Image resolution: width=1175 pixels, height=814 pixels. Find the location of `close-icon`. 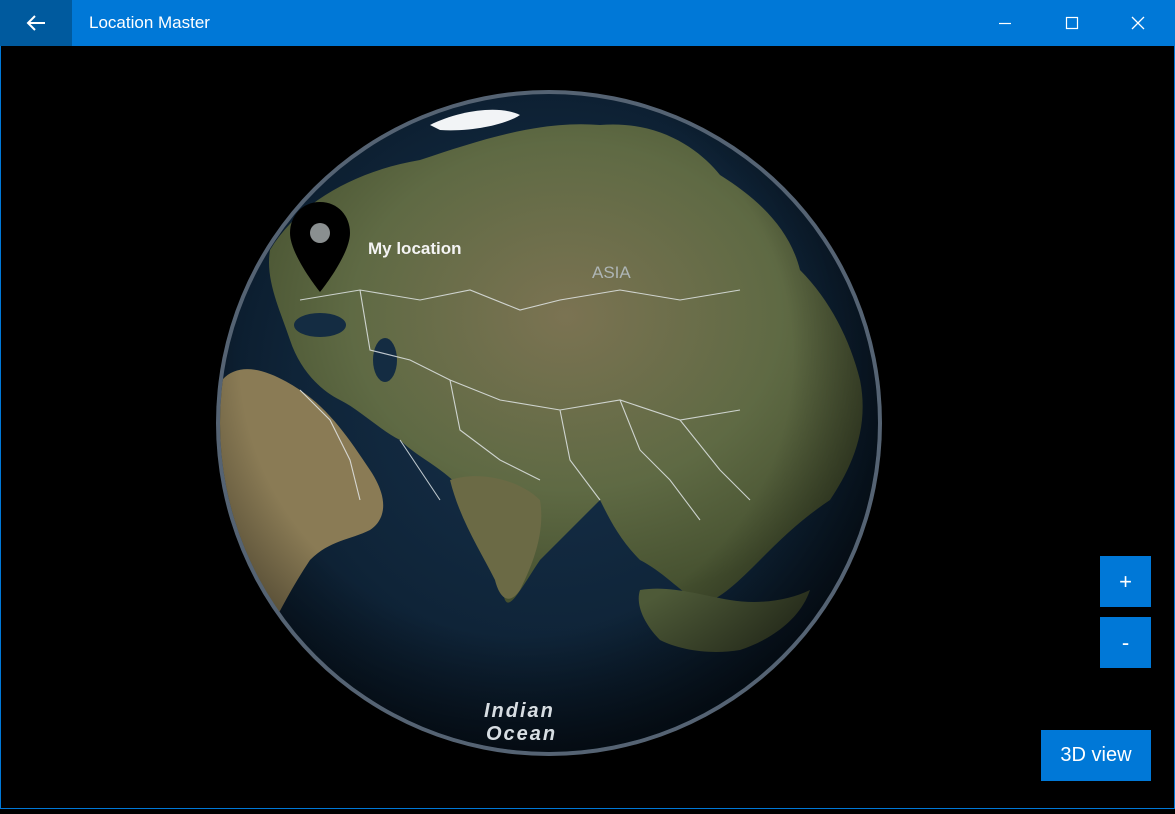

close-icon is located at coordinates (1138, 23).